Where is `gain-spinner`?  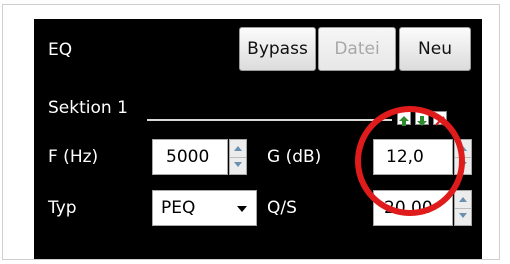 gain-spinner is located at coordinates (463, 157).